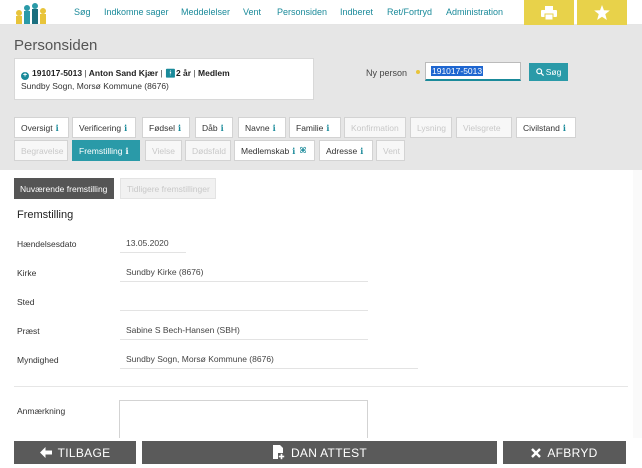  What do you see at coordinates (153, 243) in the screenshot?
I see `field-value-date: 13.05.2020` at bounding box center [153, 243].